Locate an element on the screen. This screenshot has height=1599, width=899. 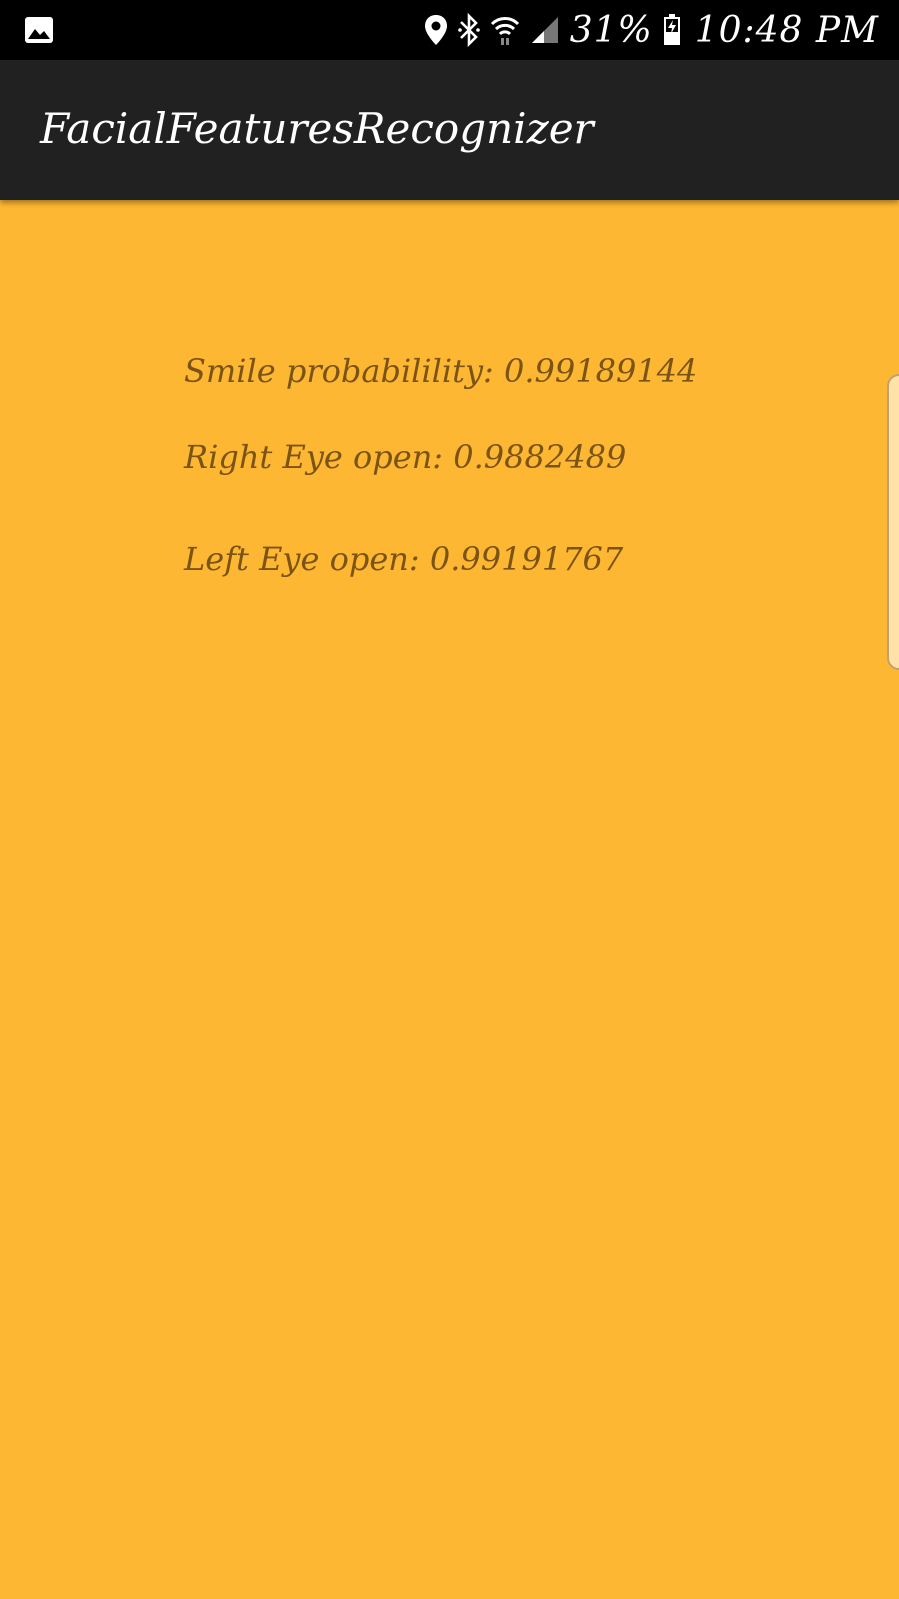
left-eye-open-text: Left Eye open: 0.99191767 is located at coordinates (404, 559).